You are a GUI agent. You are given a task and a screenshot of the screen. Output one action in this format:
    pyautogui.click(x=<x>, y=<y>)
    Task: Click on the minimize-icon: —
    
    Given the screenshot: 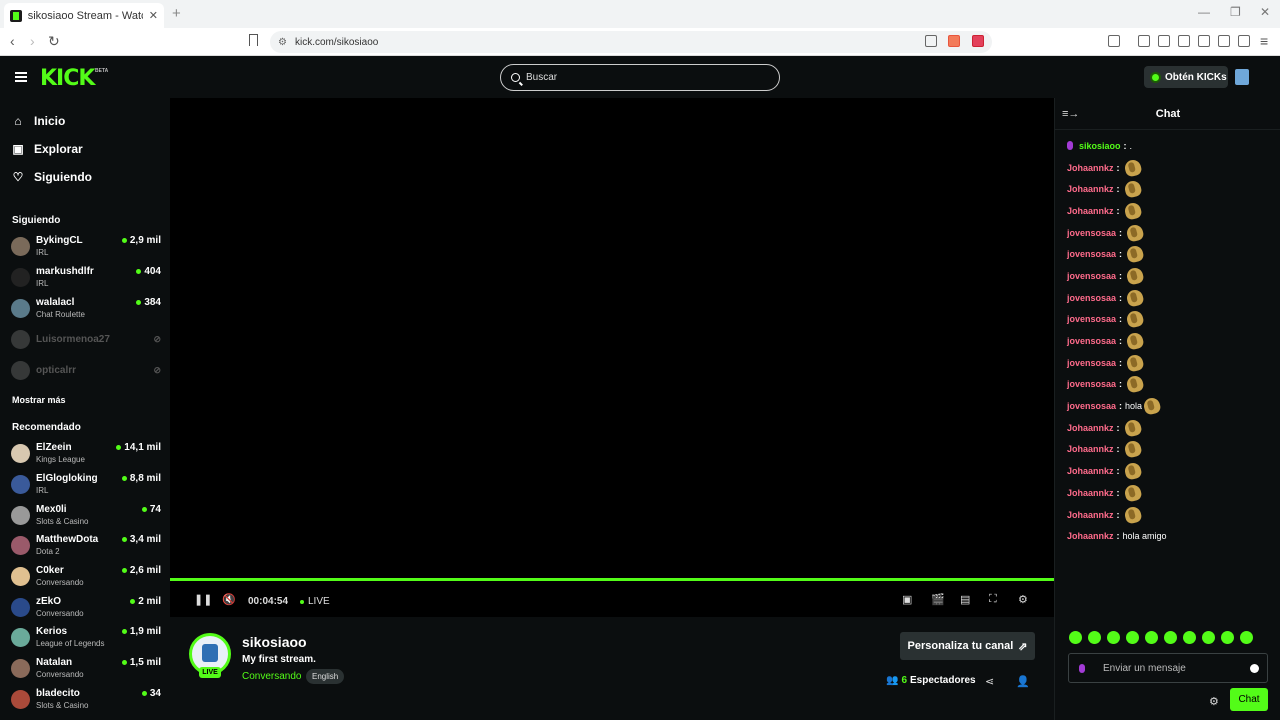 What is the action you would take?
    pyautogui.click(x=1204, y=12)
    